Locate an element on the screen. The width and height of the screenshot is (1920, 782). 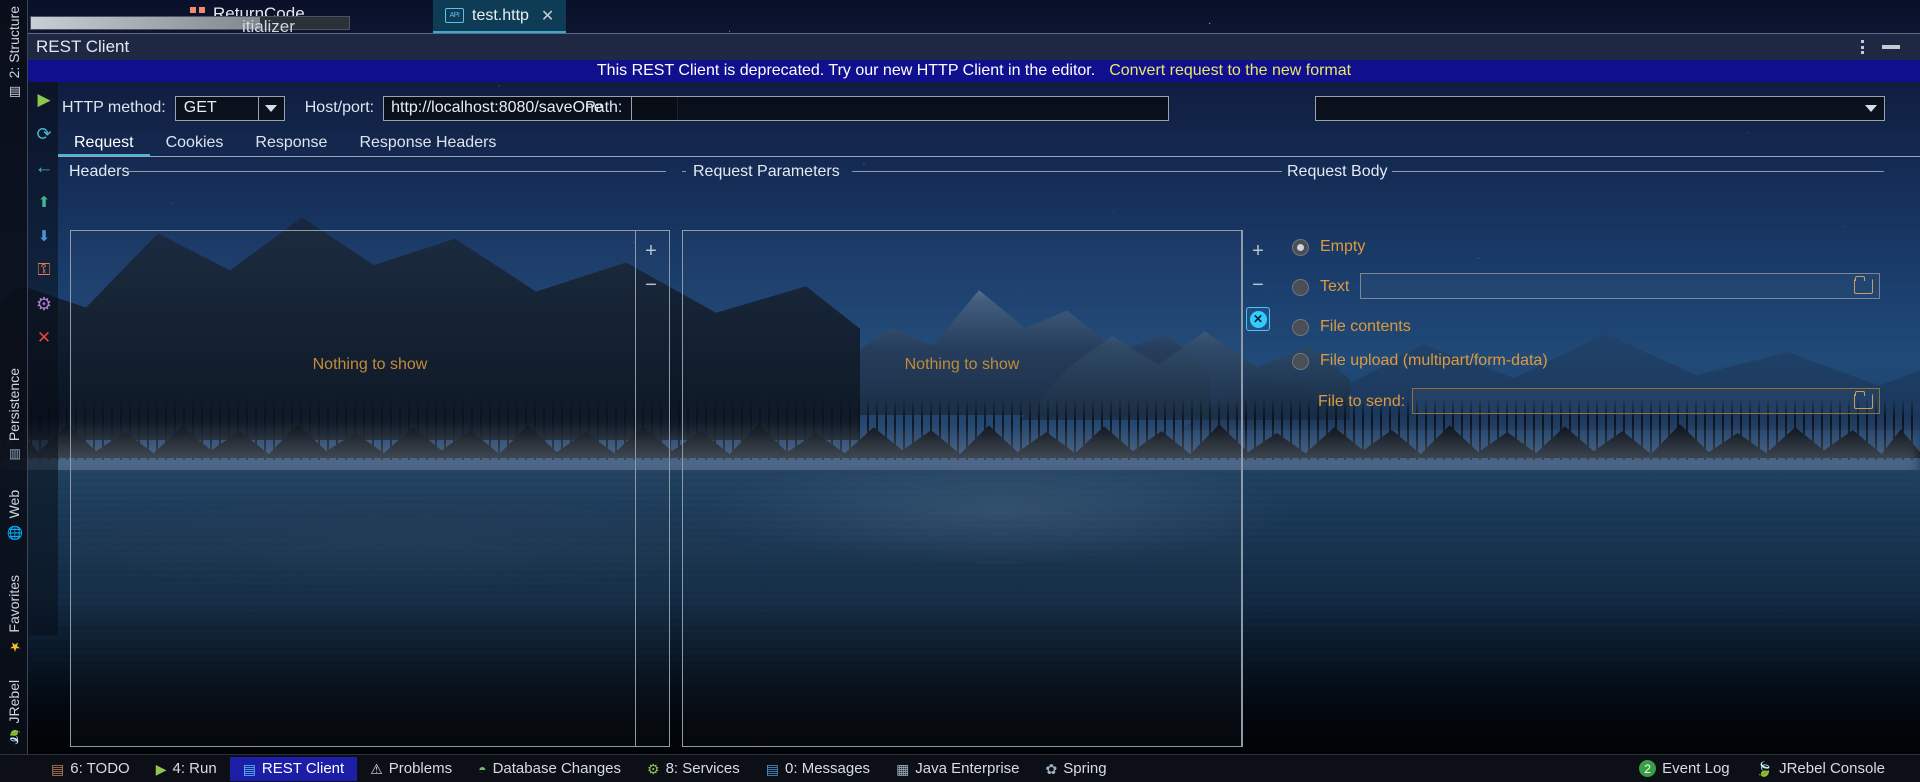
status-item-label: 8: Services is located at coordinates (702, 768).